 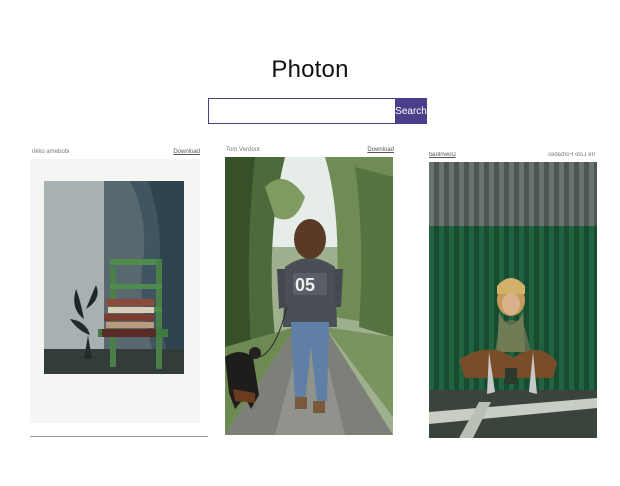 I want to click on photo-card-header: Tom Verdoot Download, so click(x=309, y=152).